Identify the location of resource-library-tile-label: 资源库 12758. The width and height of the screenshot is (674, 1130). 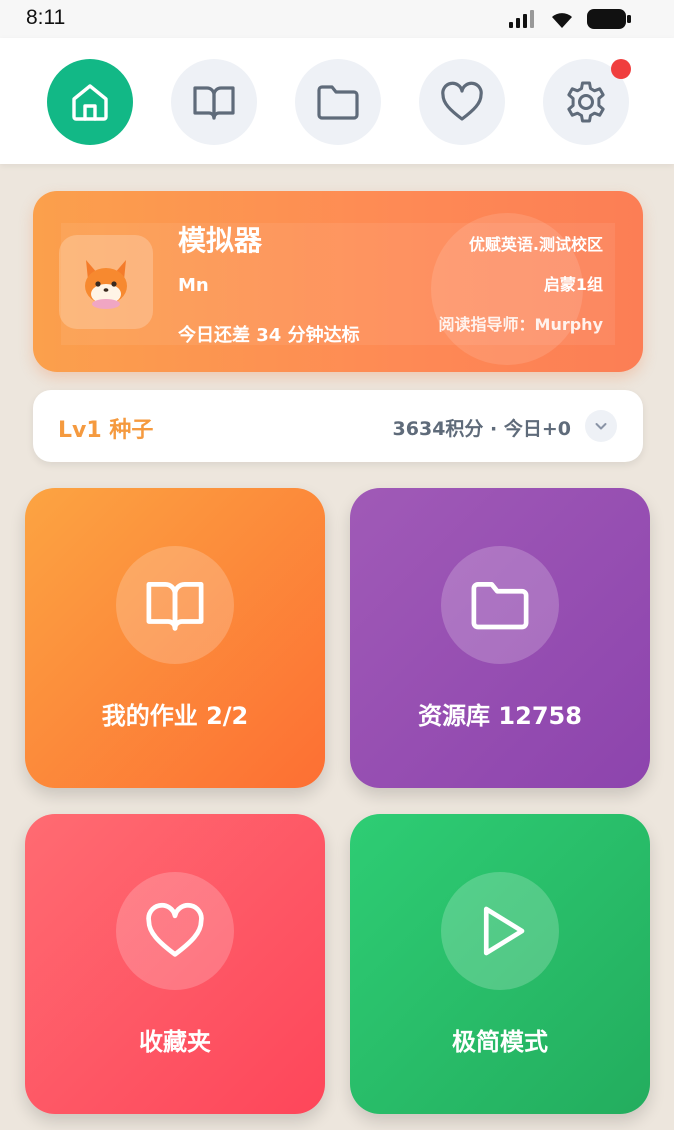
(500, 716).